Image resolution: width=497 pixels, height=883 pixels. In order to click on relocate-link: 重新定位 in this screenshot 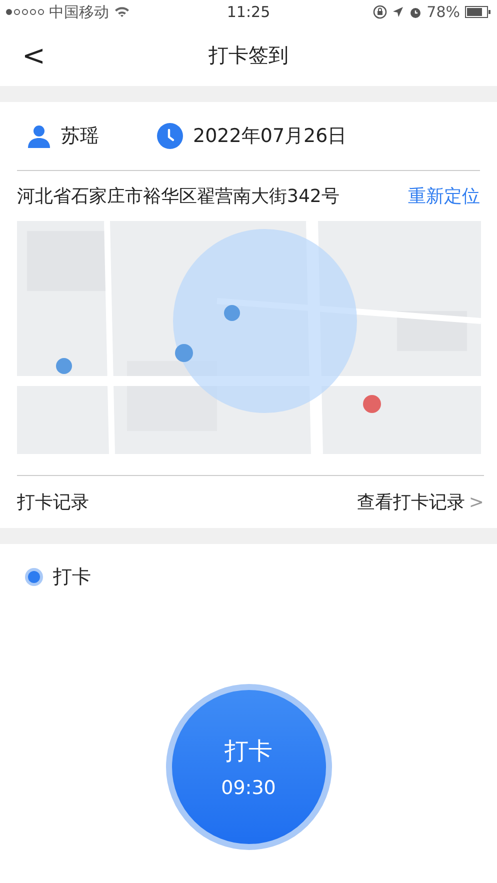, I will do `click(444, 196)`.